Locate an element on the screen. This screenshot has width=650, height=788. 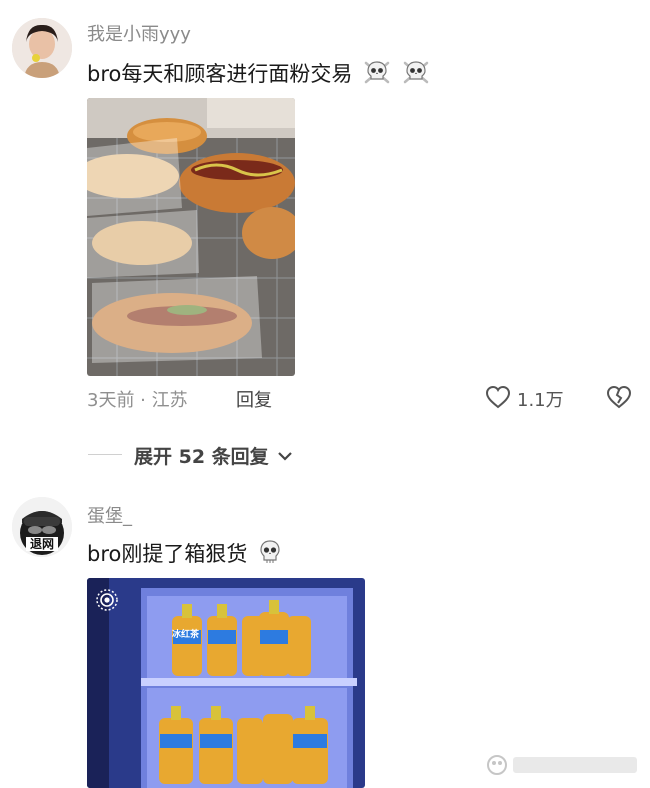
avatar: 退网 is located at coordinates (42, 527).